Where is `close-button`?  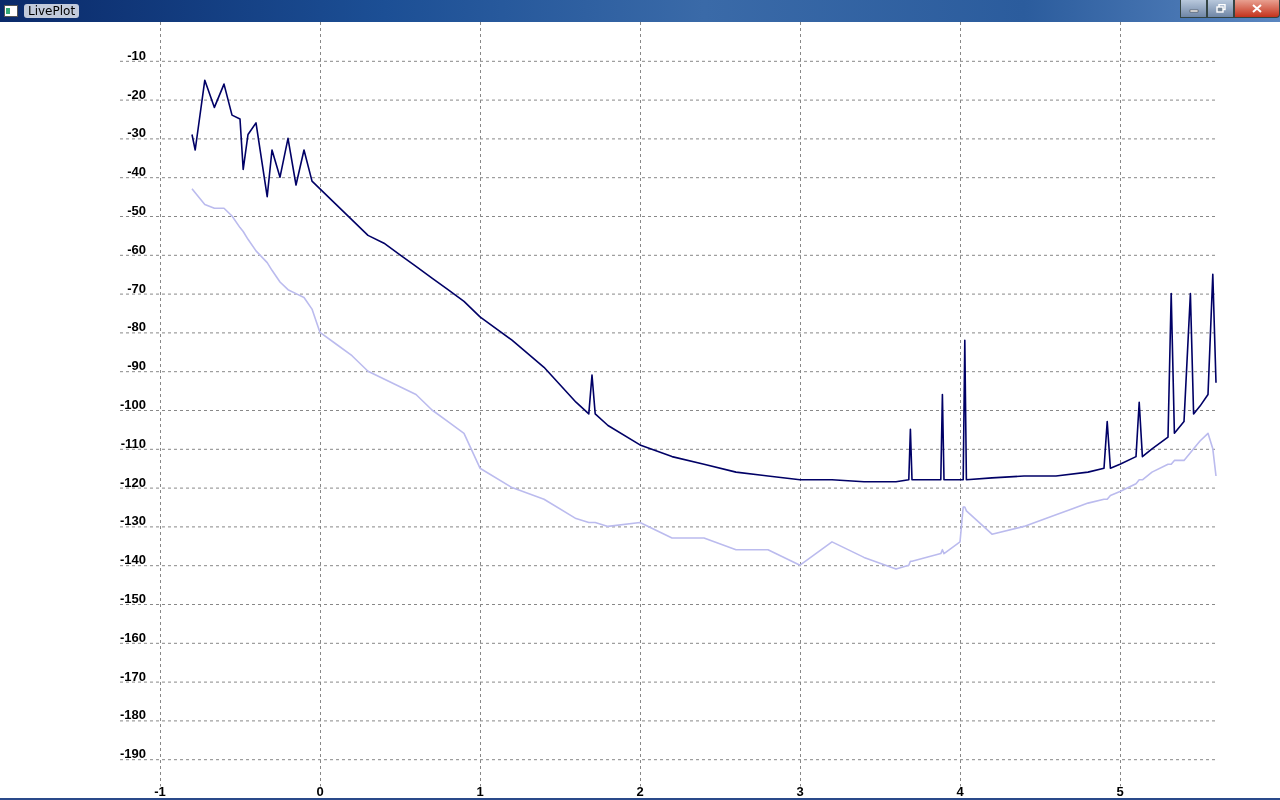 close-button is located at coordinates (1257, 9).